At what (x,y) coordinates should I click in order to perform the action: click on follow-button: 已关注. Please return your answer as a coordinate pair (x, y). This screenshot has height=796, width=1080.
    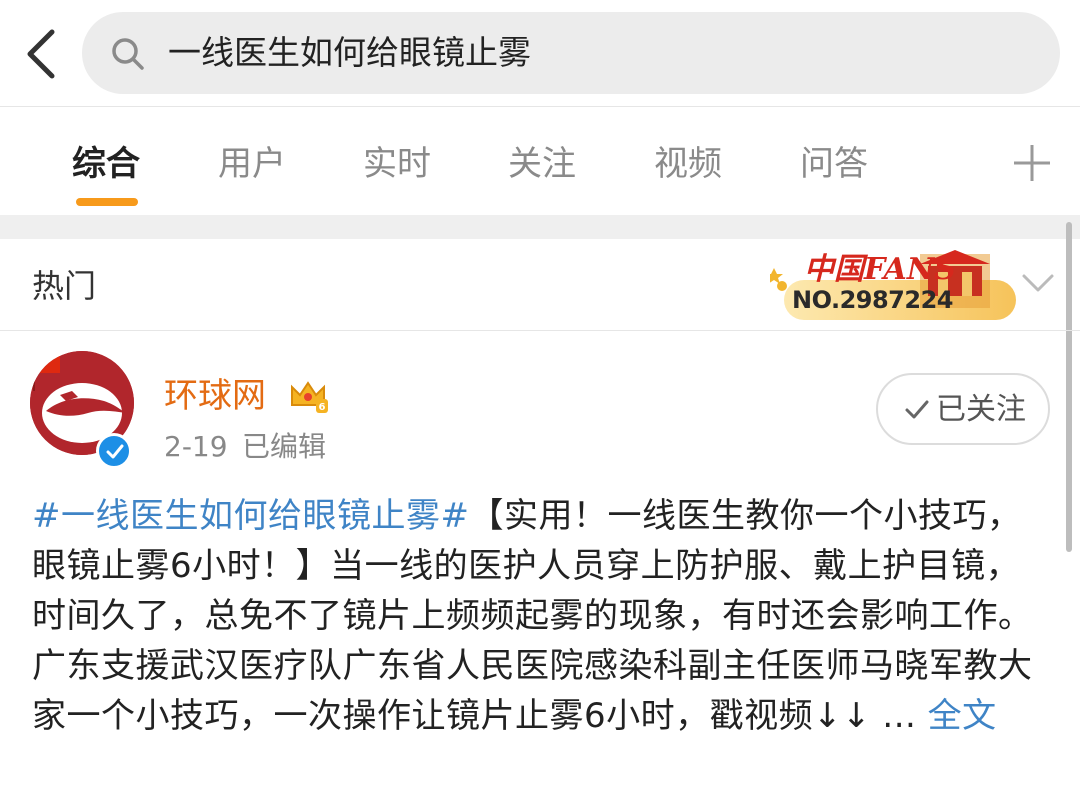
    Looking at the image, I should click on (963, 409).